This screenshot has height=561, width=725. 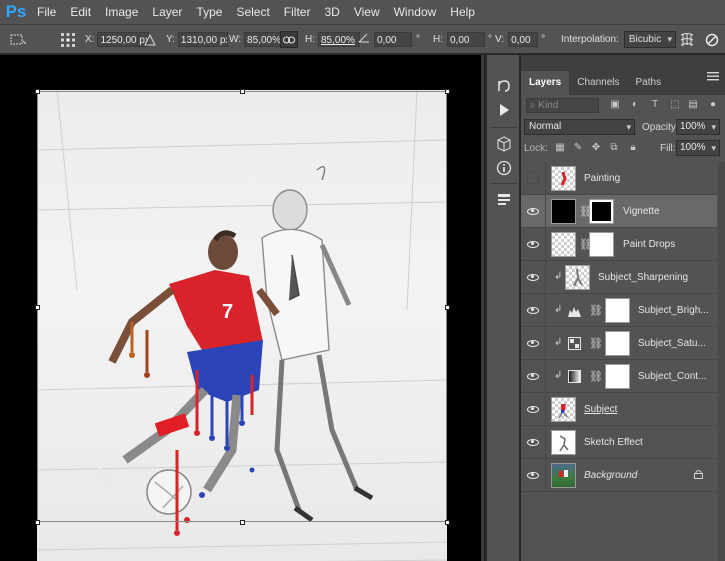 I want to click on rotate-icon, so click(x=364, y=39).